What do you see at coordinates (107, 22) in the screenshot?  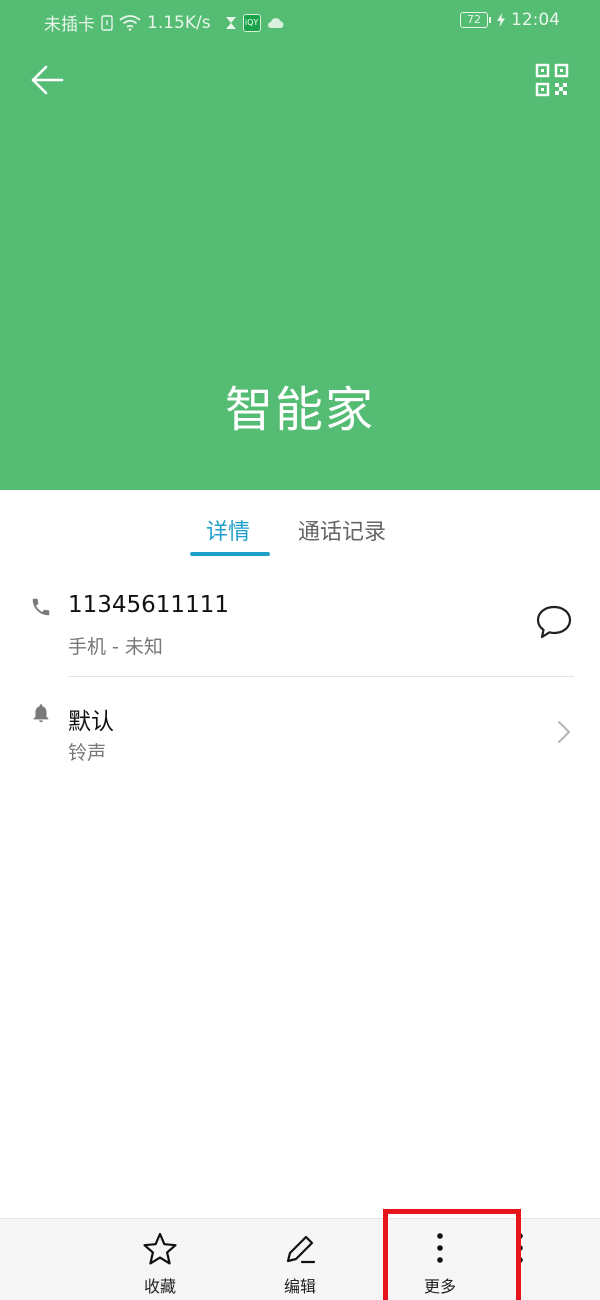 I see `sim-icon` at bounding box center [107, 22].